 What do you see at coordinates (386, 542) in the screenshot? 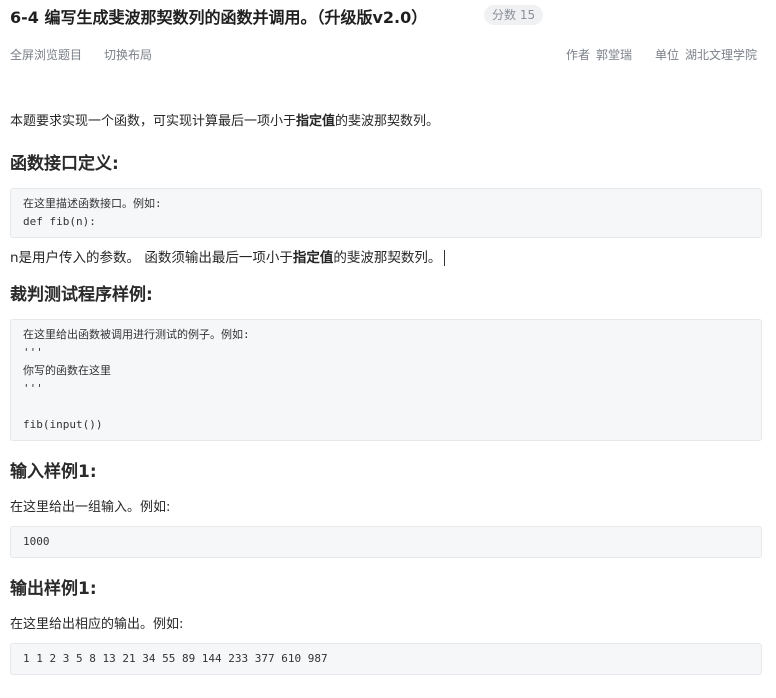
I see `input-code-block: 1000` at bounding box center [386, 542].